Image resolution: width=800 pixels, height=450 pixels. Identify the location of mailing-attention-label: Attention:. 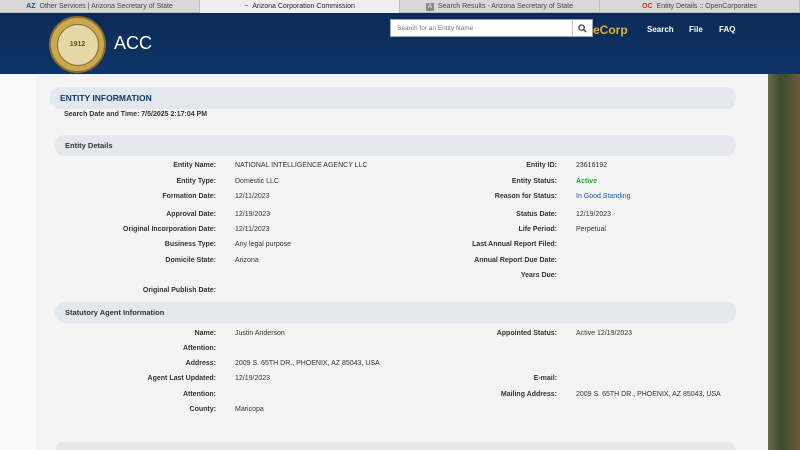
(199, 394).